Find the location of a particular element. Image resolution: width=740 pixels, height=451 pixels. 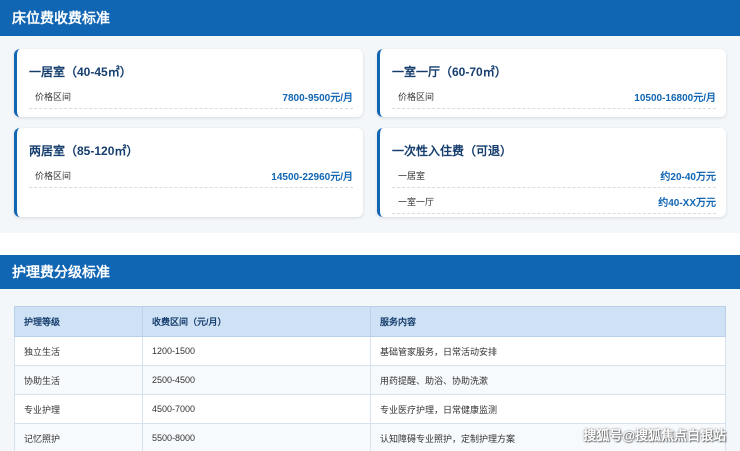

table-header-row: 护理等级 收费区间（元/月） 服务内容 is located at coordinates (370, 321).